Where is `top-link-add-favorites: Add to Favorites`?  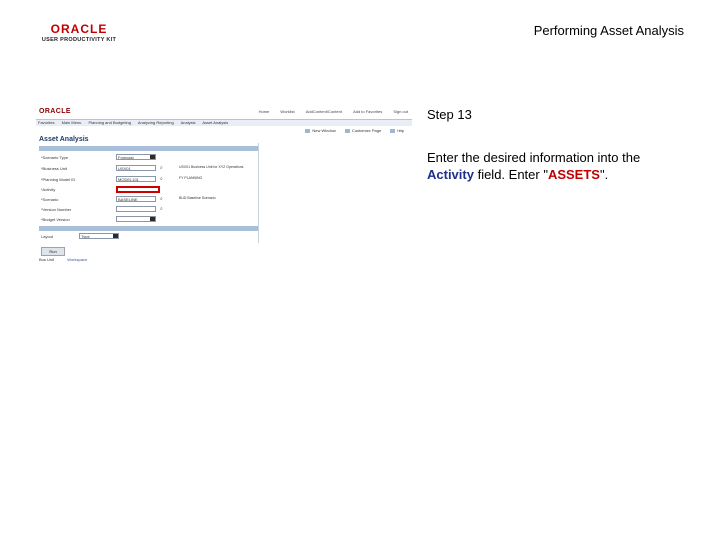
top-link-add-favorites: Add to Favorites is located at coordinates (367, 111).